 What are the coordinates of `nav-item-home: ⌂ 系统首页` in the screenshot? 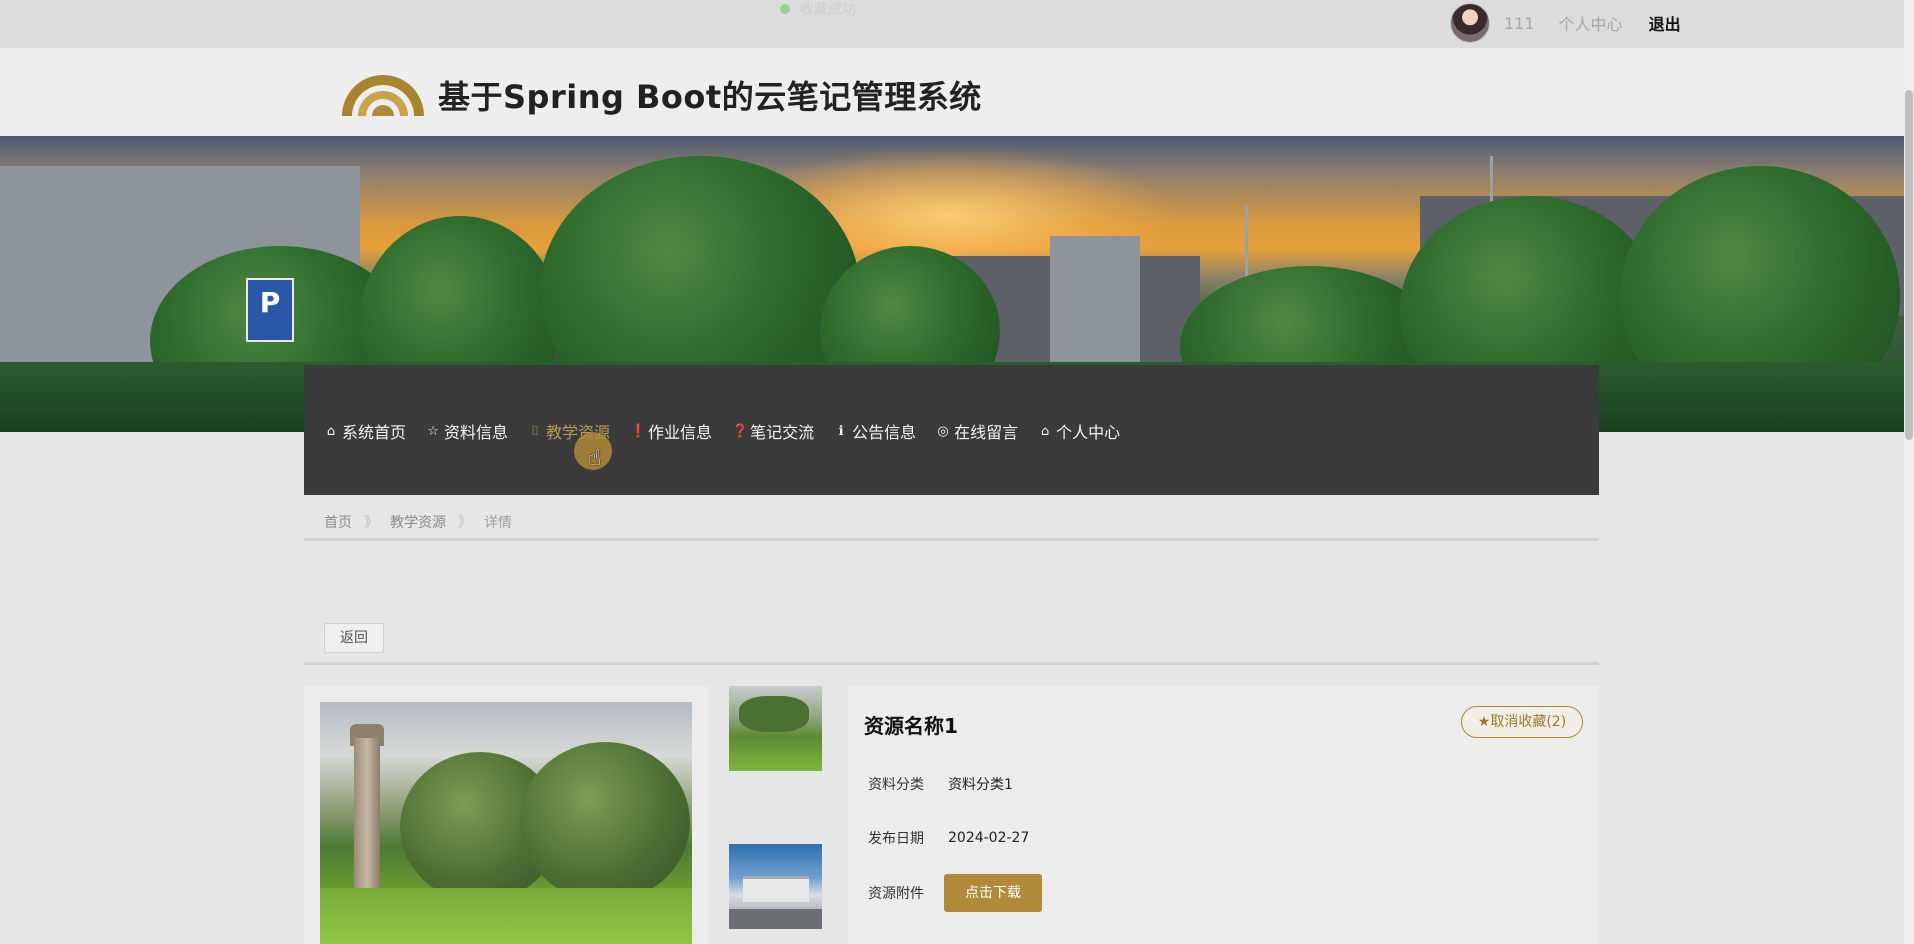 It's located at (365, 431).